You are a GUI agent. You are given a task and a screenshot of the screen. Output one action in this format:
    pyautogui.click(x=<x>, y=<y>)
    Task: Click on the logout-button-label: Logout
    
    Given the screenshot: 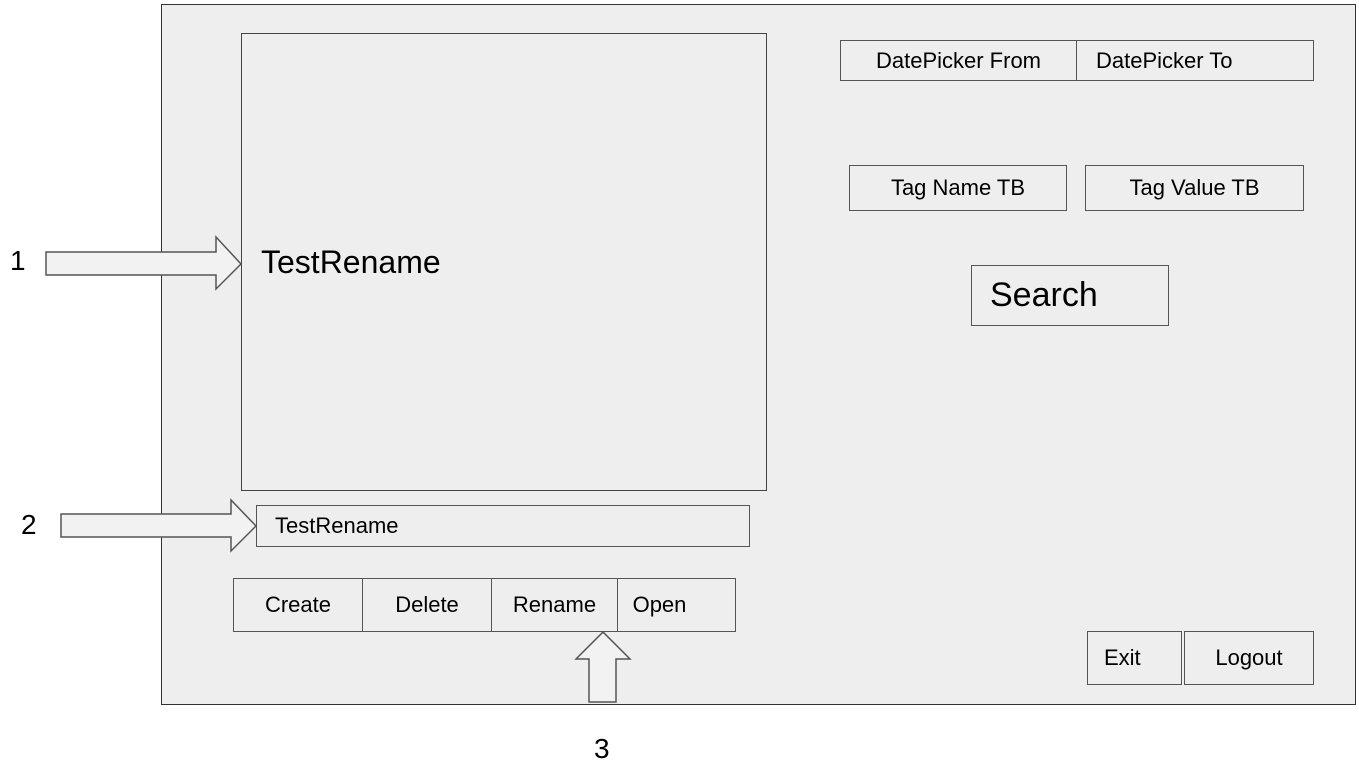 What is the action you would take?
    pyautogui.click(x=1249, y=657)
    